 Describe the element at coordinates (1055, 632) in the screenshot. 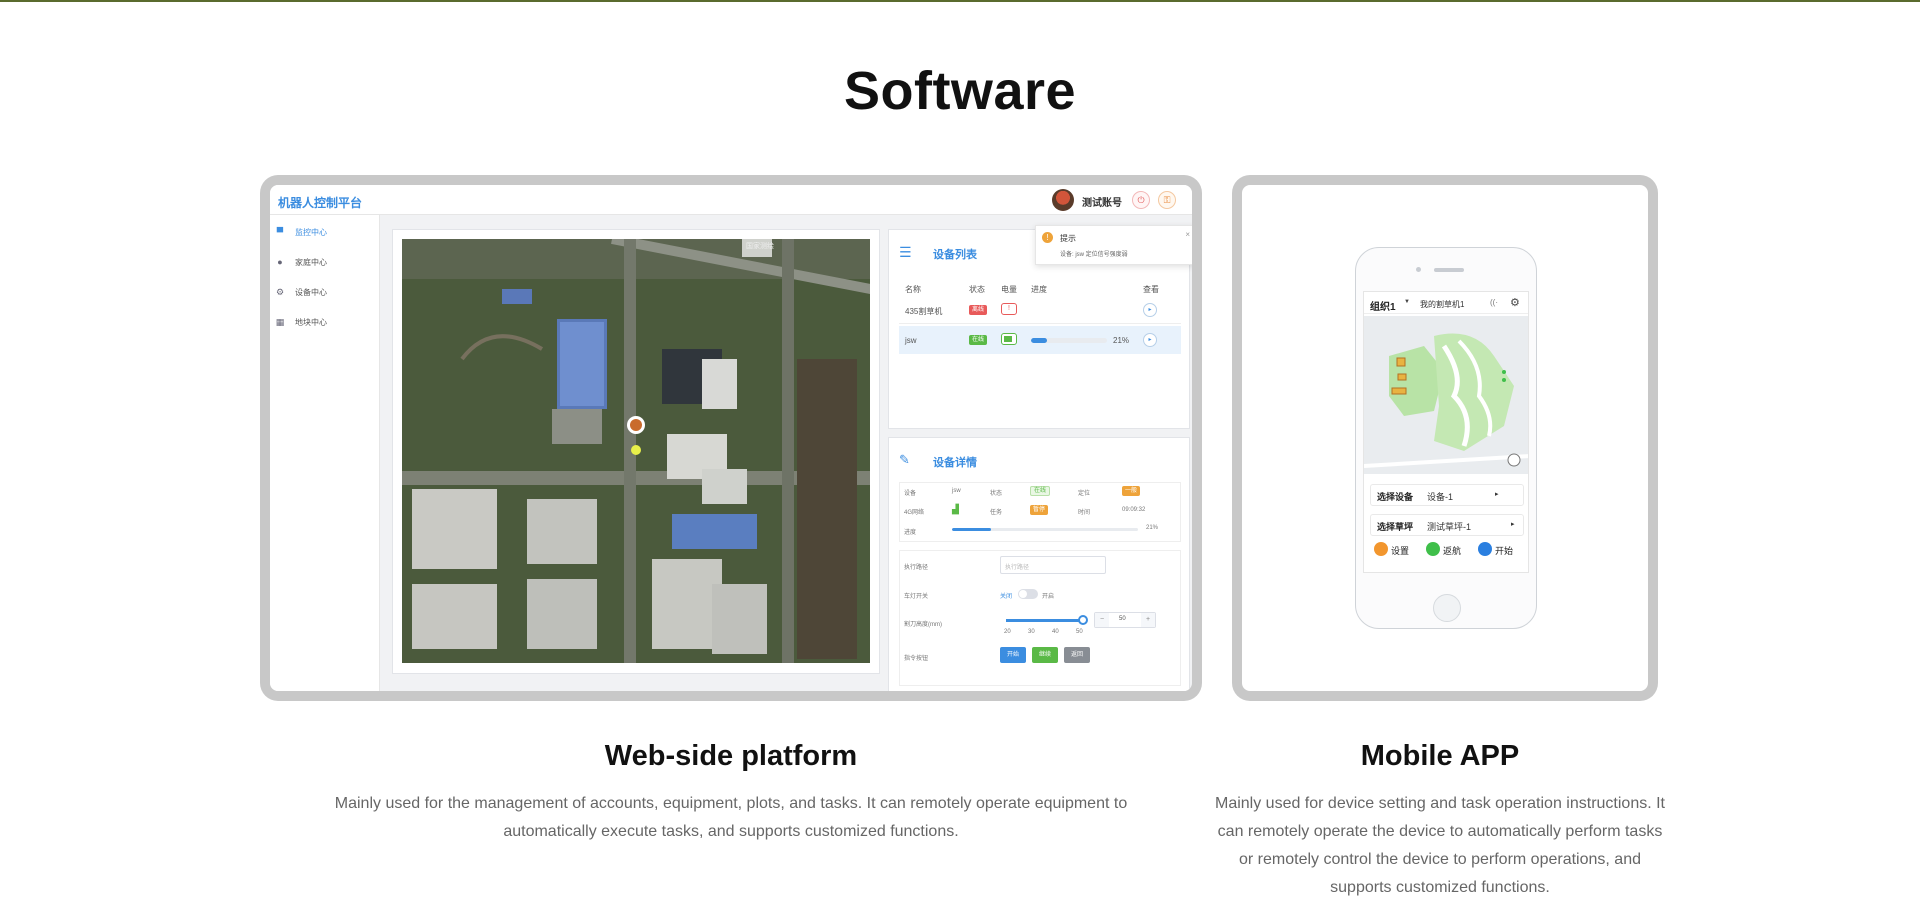

I see `slider-tick: 40` at that location.